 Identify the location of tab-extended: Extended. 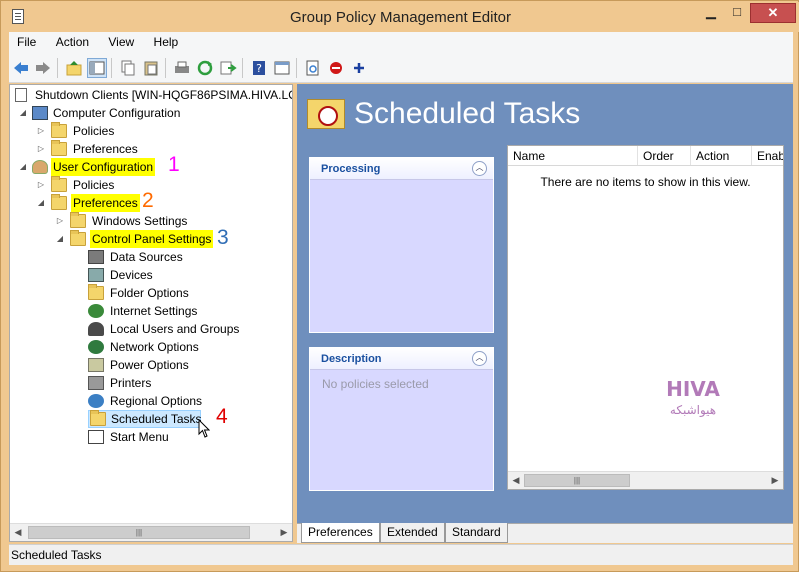
(412, 533).